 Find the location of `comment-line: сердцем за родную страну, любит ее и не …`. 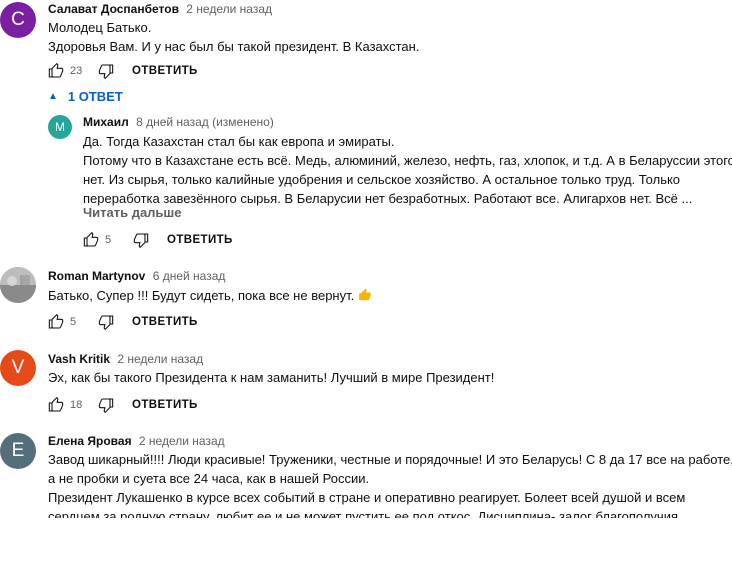

comment-line: сердцем за родную страну, любит ее и не … is located at coordinates (365, 513).